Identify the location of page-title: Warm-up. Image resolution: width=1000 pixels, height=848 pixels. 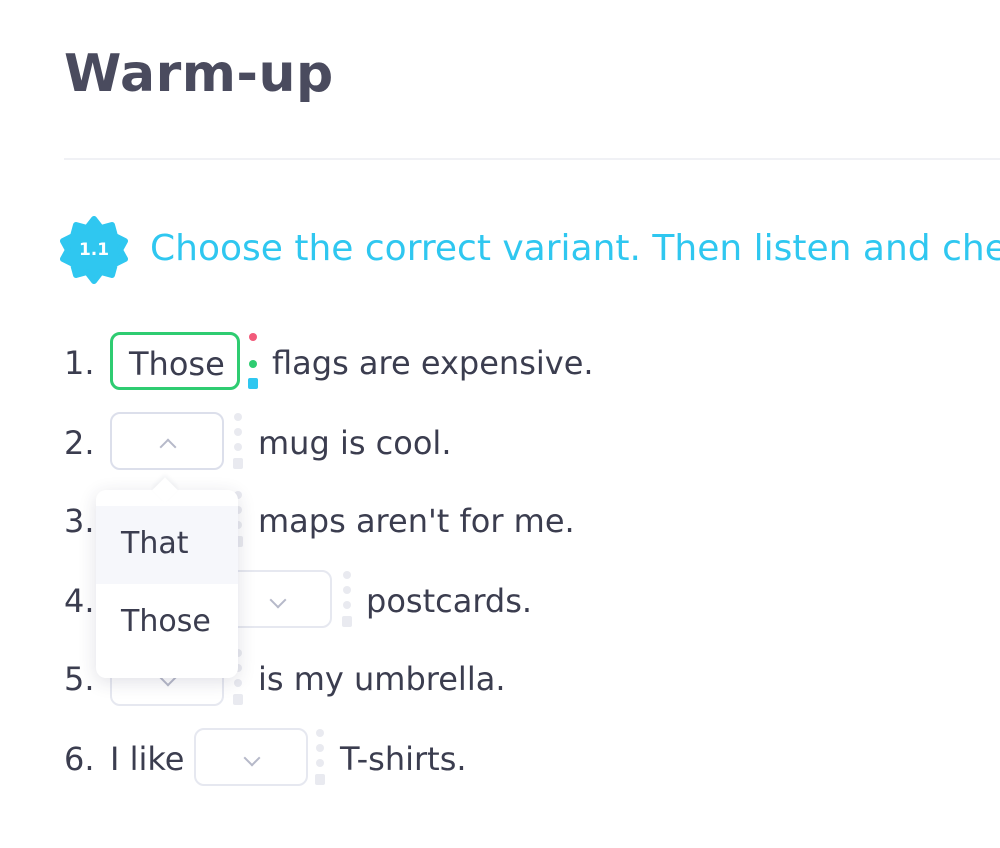
(199, 74).